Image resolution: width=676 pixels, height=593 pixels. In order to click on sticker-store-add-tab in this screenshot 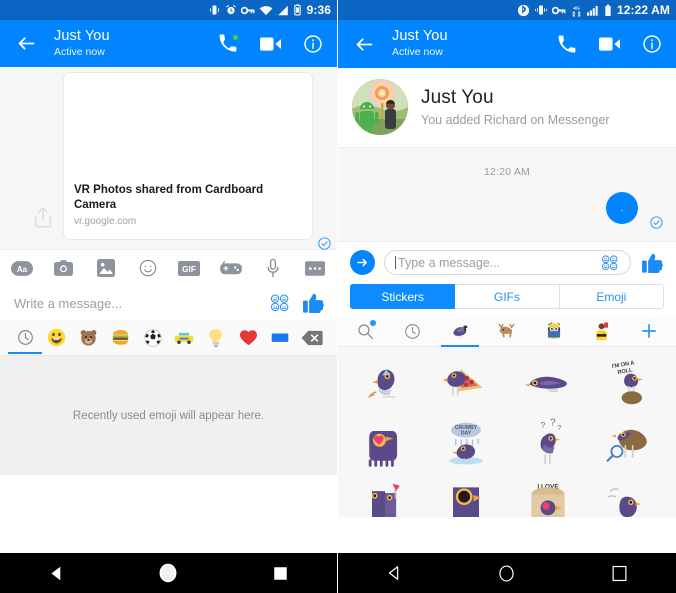, I will do `click(649, 331)`.